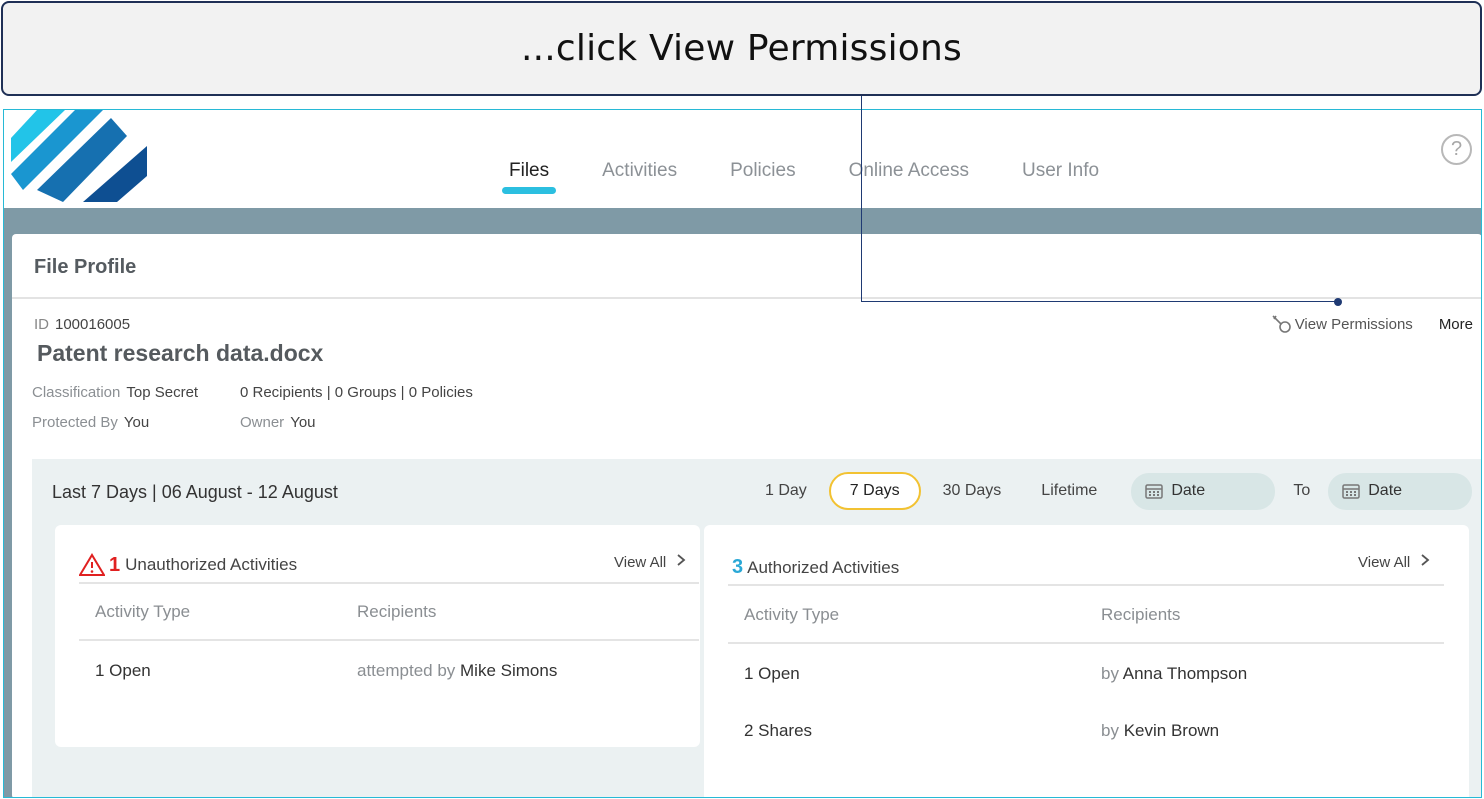 This screenshot has height=799, width=1484. What do you see at coordinates (509, 670) in the screenshot?
I see `unauthorized-row-name: Mike Simons` at bounding box center [509, 670].